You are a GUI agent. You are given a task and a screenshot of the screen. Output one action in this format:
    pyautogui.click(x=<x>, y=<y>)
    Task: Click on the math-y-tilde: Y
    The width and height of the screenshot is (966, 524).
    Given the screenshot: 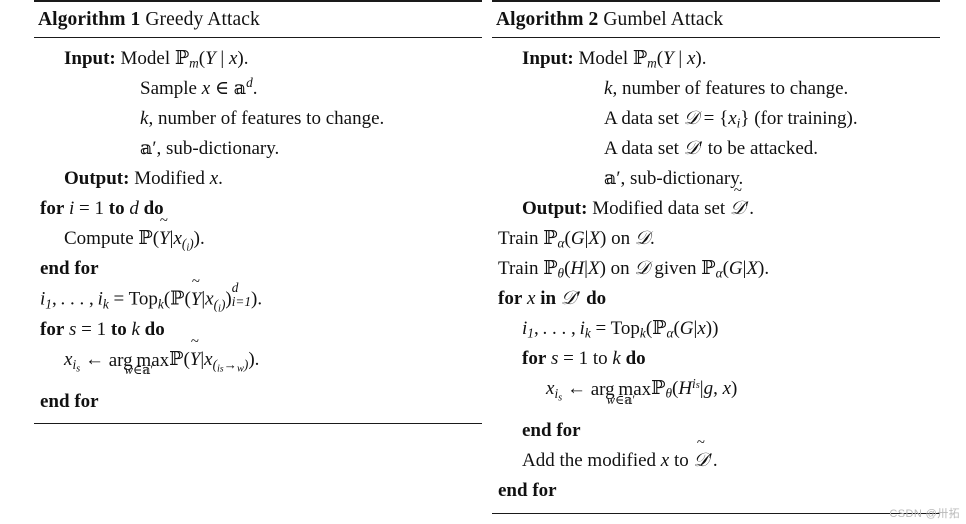 What is the action you would take?
    pyautogui.click(x=164, y=238)
    